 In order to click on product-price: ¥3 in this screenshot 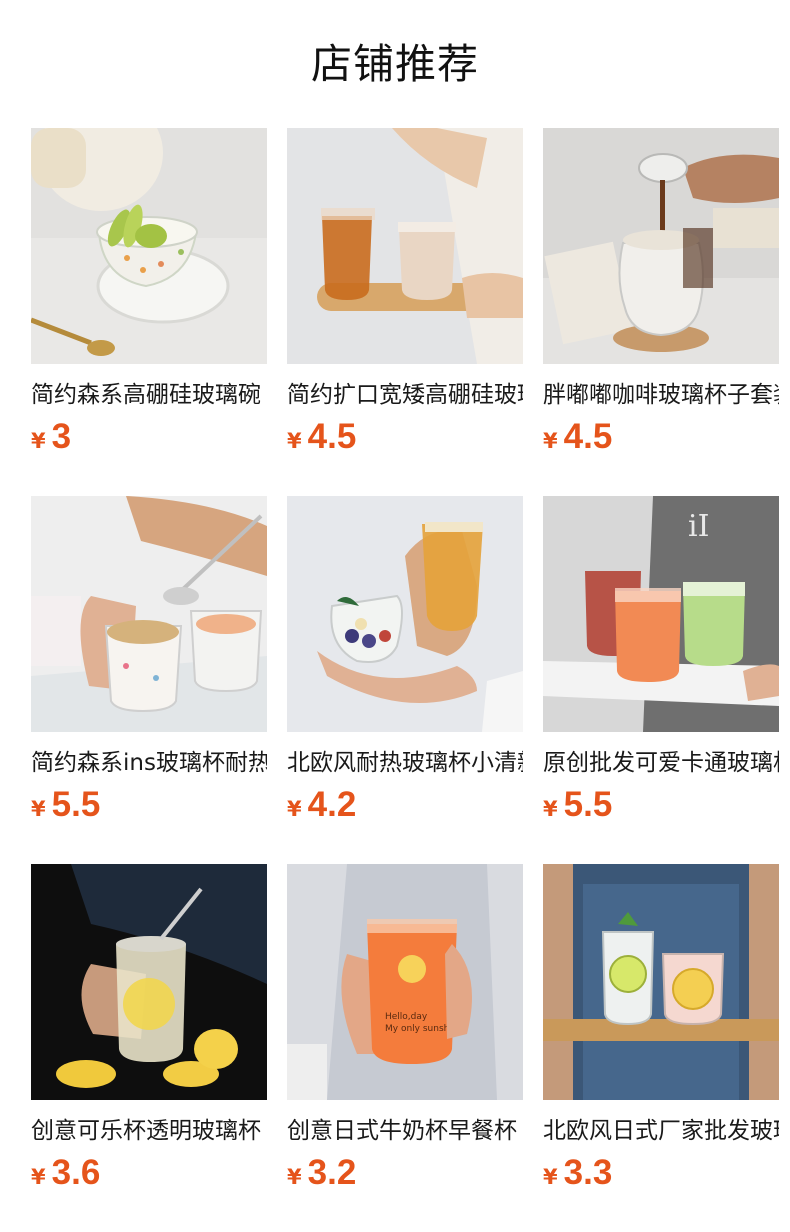, I will do `click(51, 437)`.